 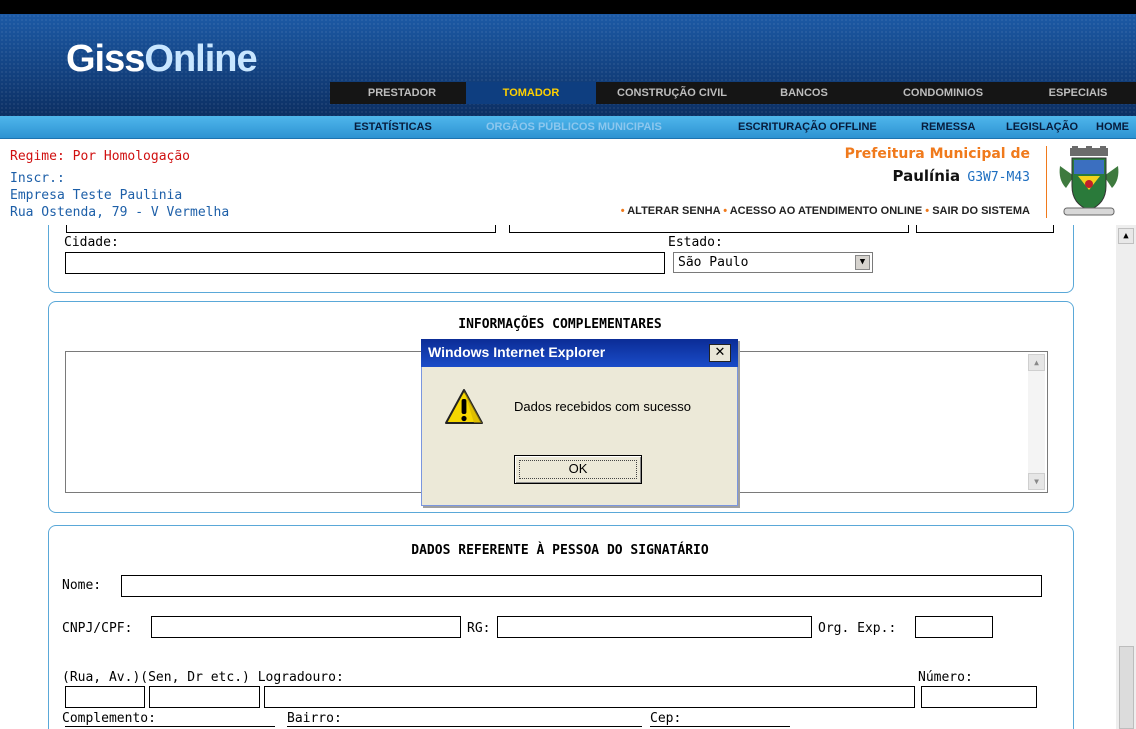 What do you see at coordinates (568, 7) in the screenshot?
I see `top-black-bar` at bounding box center [568, 7].